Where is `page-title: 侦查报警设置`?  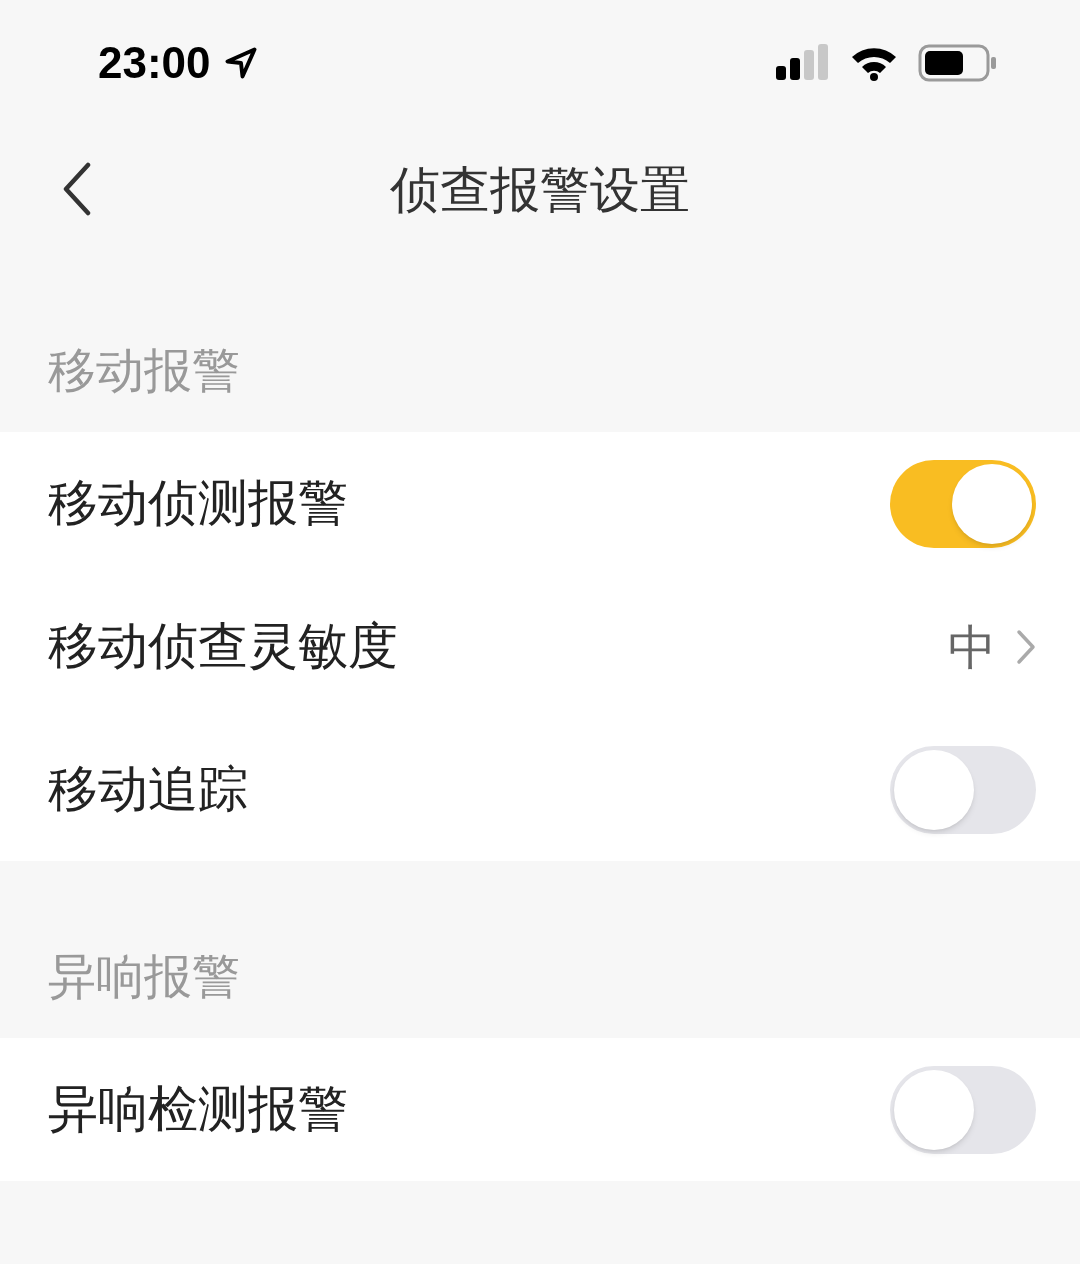
page-title: 侦查报警设置 is located at coordinates (540, 190).